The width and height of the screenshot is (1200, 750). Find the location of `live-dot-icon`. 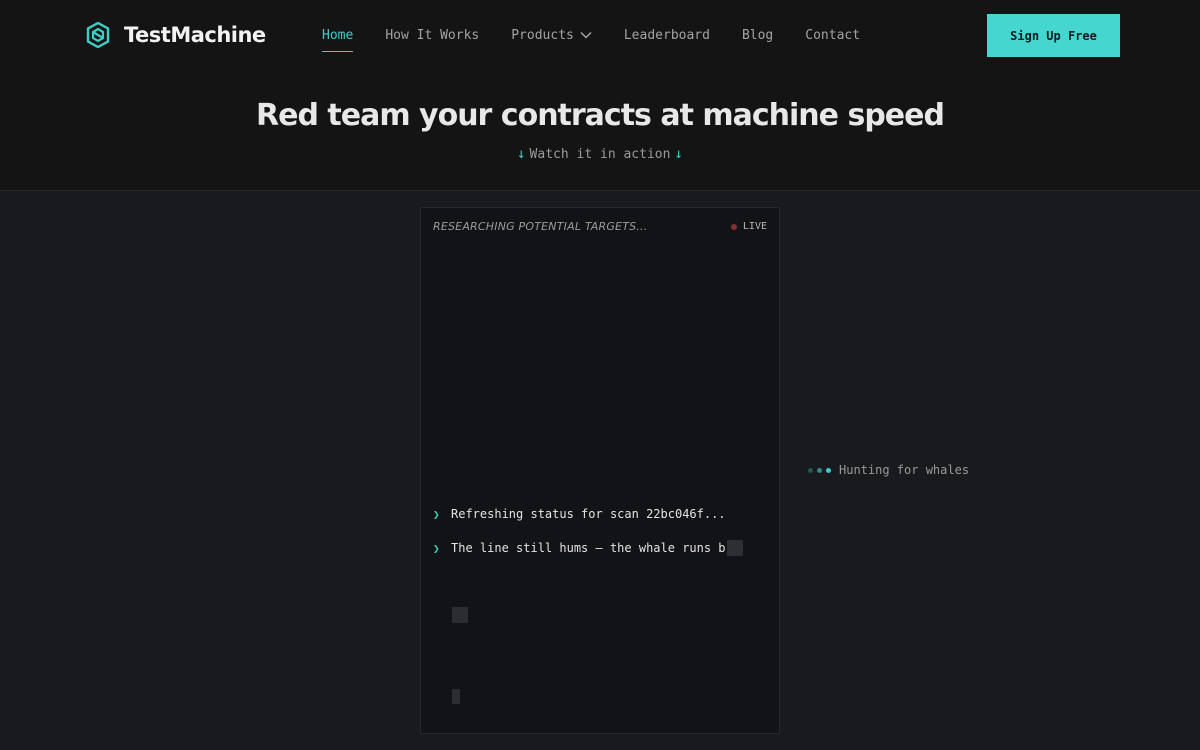

live-dot-icon is located at coordinates (733, 226).